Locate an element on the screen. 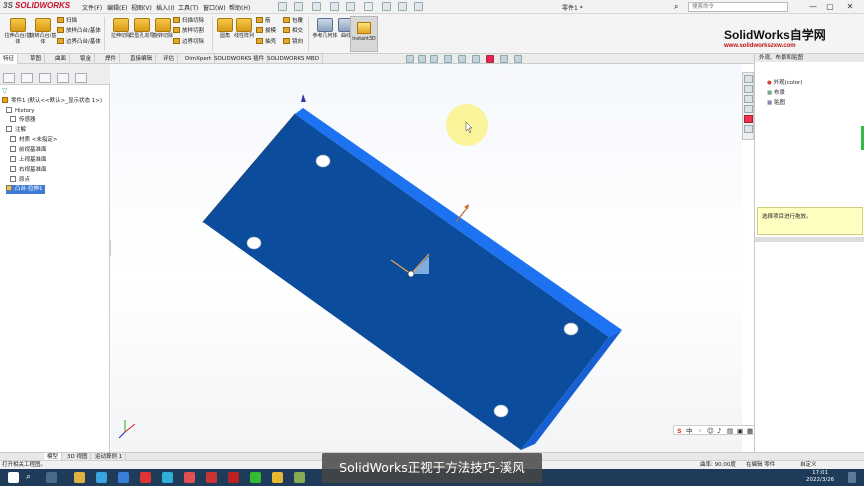 The image size is (864, 486). appearances-icon is located at coordinates (748, 119).